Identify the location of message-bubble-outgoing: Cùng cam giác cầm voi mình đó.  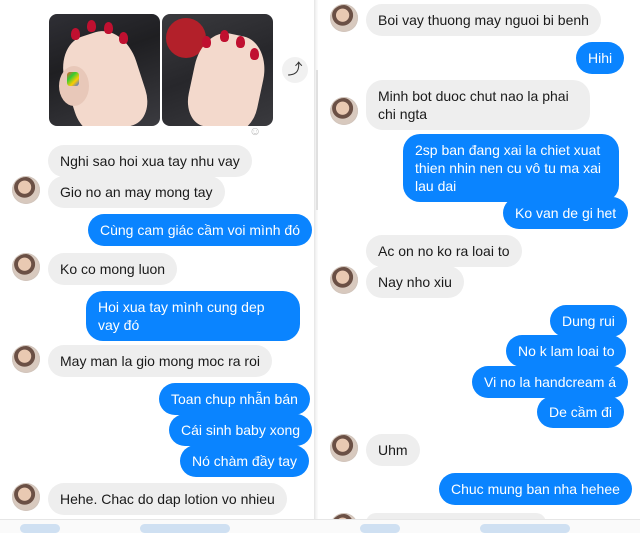
(200, 230).